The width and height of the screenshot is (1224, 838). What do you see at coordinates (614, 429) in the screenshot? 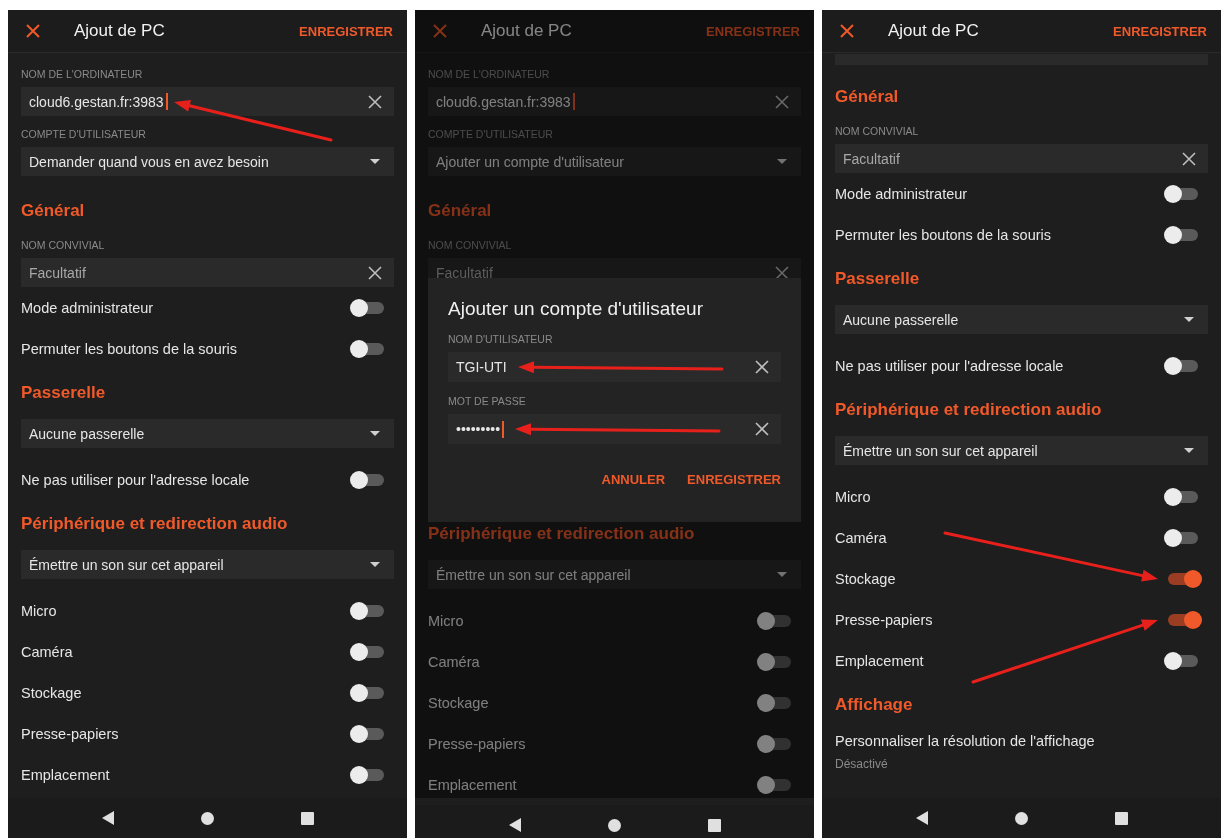
I see `text-field: •••••••••` at bounding box center [614, 429].